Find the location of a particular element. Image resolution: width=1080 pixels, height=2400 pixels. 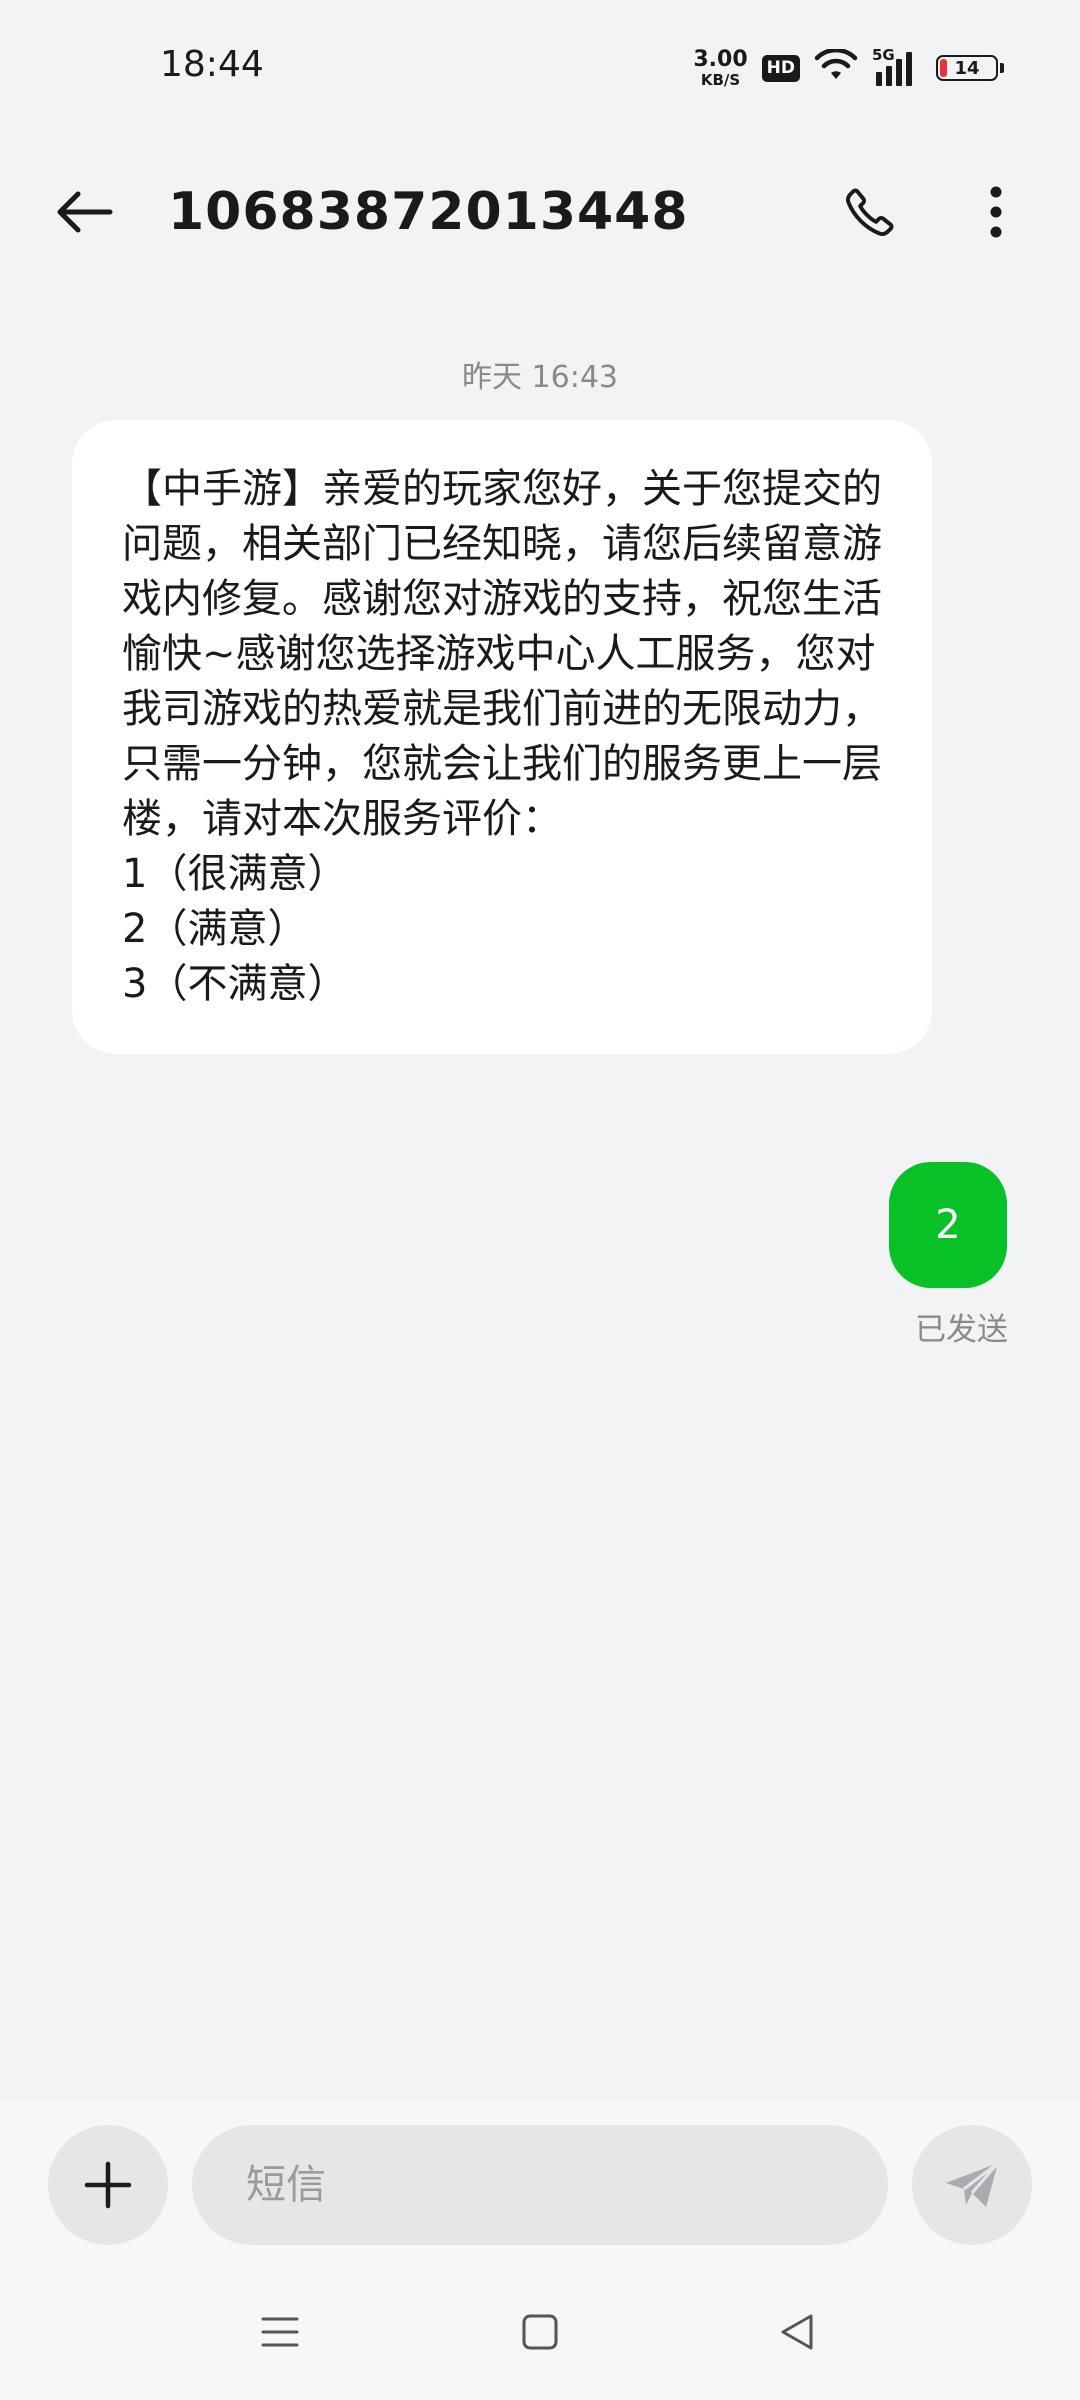

phone-icon is located at coordinates (870, 212).